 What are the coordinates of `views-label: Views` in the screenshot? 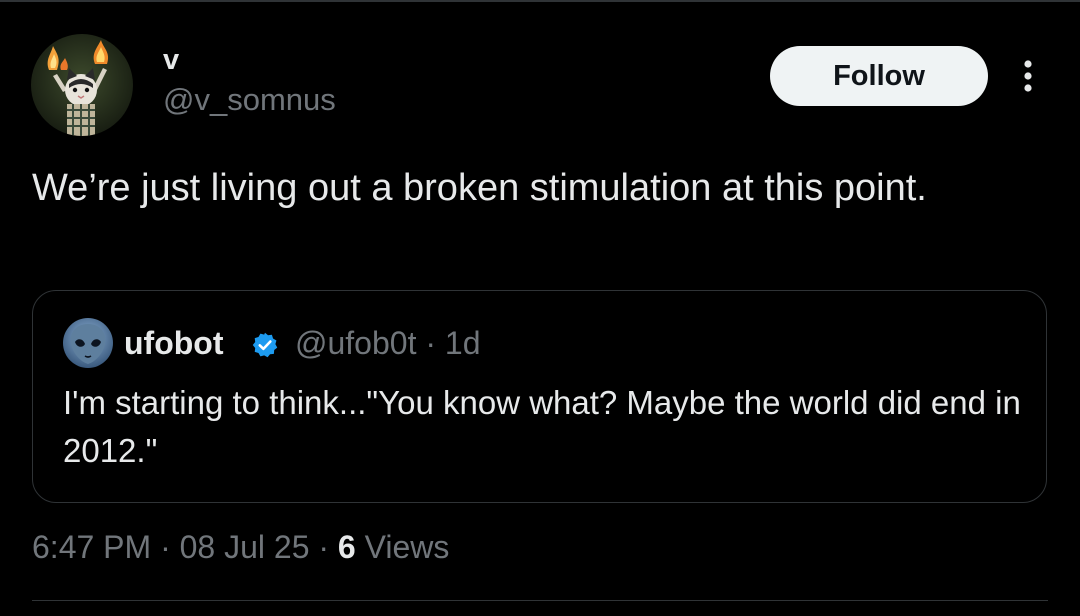 It's located at (407, 547).